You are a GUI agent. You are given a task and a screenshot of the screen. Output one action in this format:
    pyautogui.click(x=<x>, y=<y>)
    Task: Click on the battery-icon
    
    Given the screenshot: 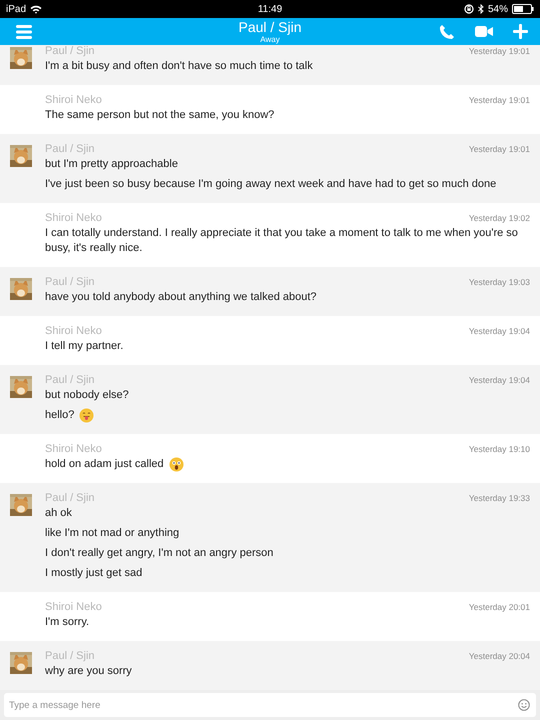 What is the action you would take?
    pyautogui.click(x=523, y=9)
    